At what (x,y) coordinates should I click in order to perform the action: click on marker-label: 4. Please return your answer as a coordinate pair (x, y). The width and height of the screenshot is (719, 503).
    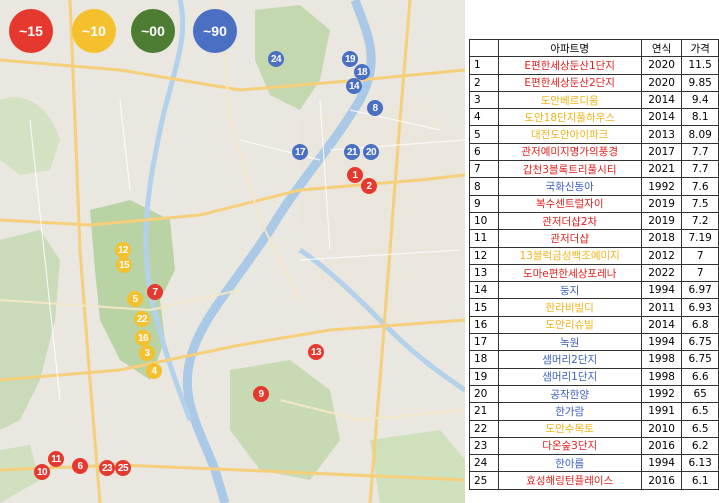
    Looking at the image, I should click on (154, 371).